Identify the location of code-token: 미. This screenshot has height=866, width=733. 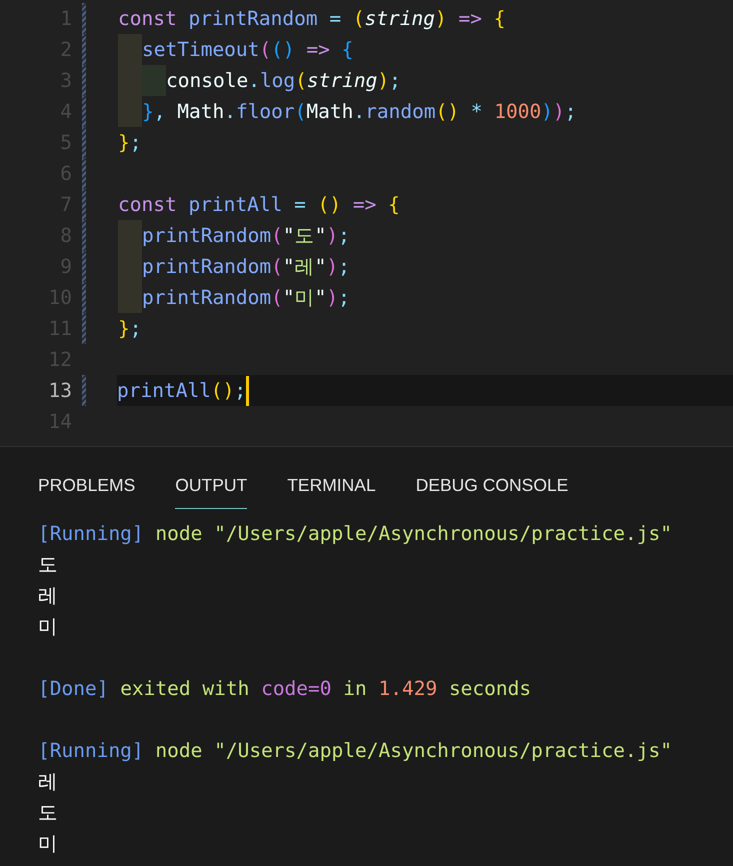
(304, 298).